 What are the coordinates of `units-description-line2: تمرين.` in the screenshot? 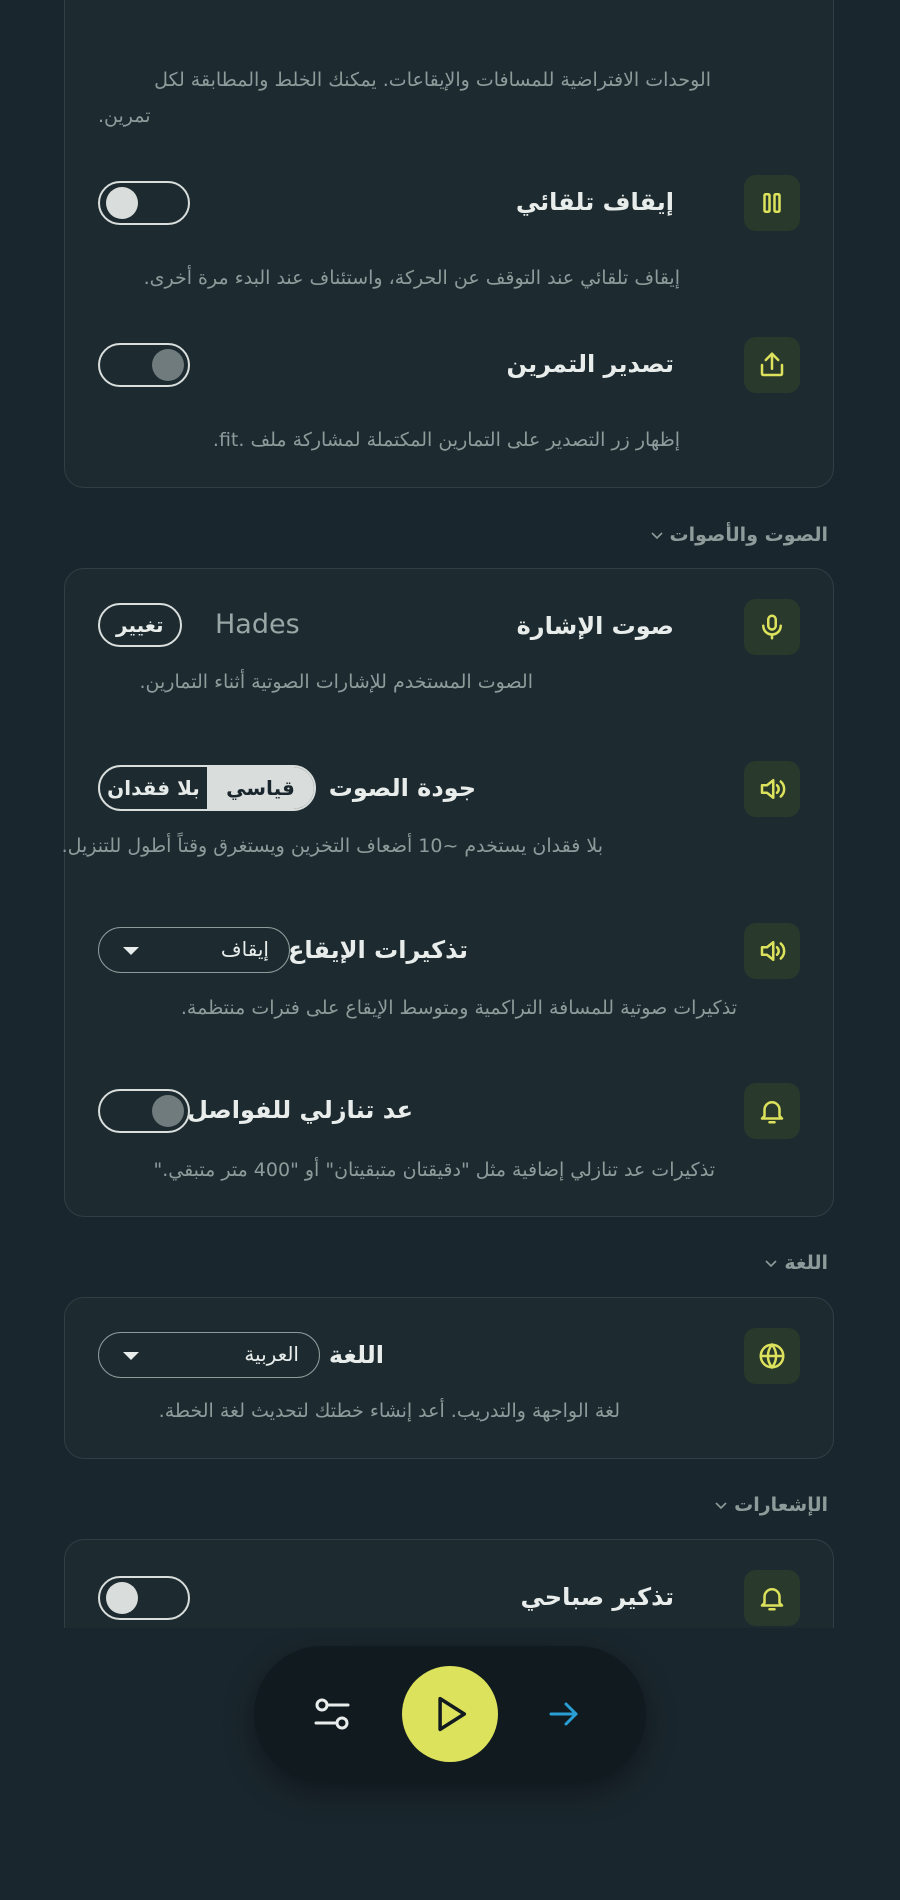 It's located at (124, 116).